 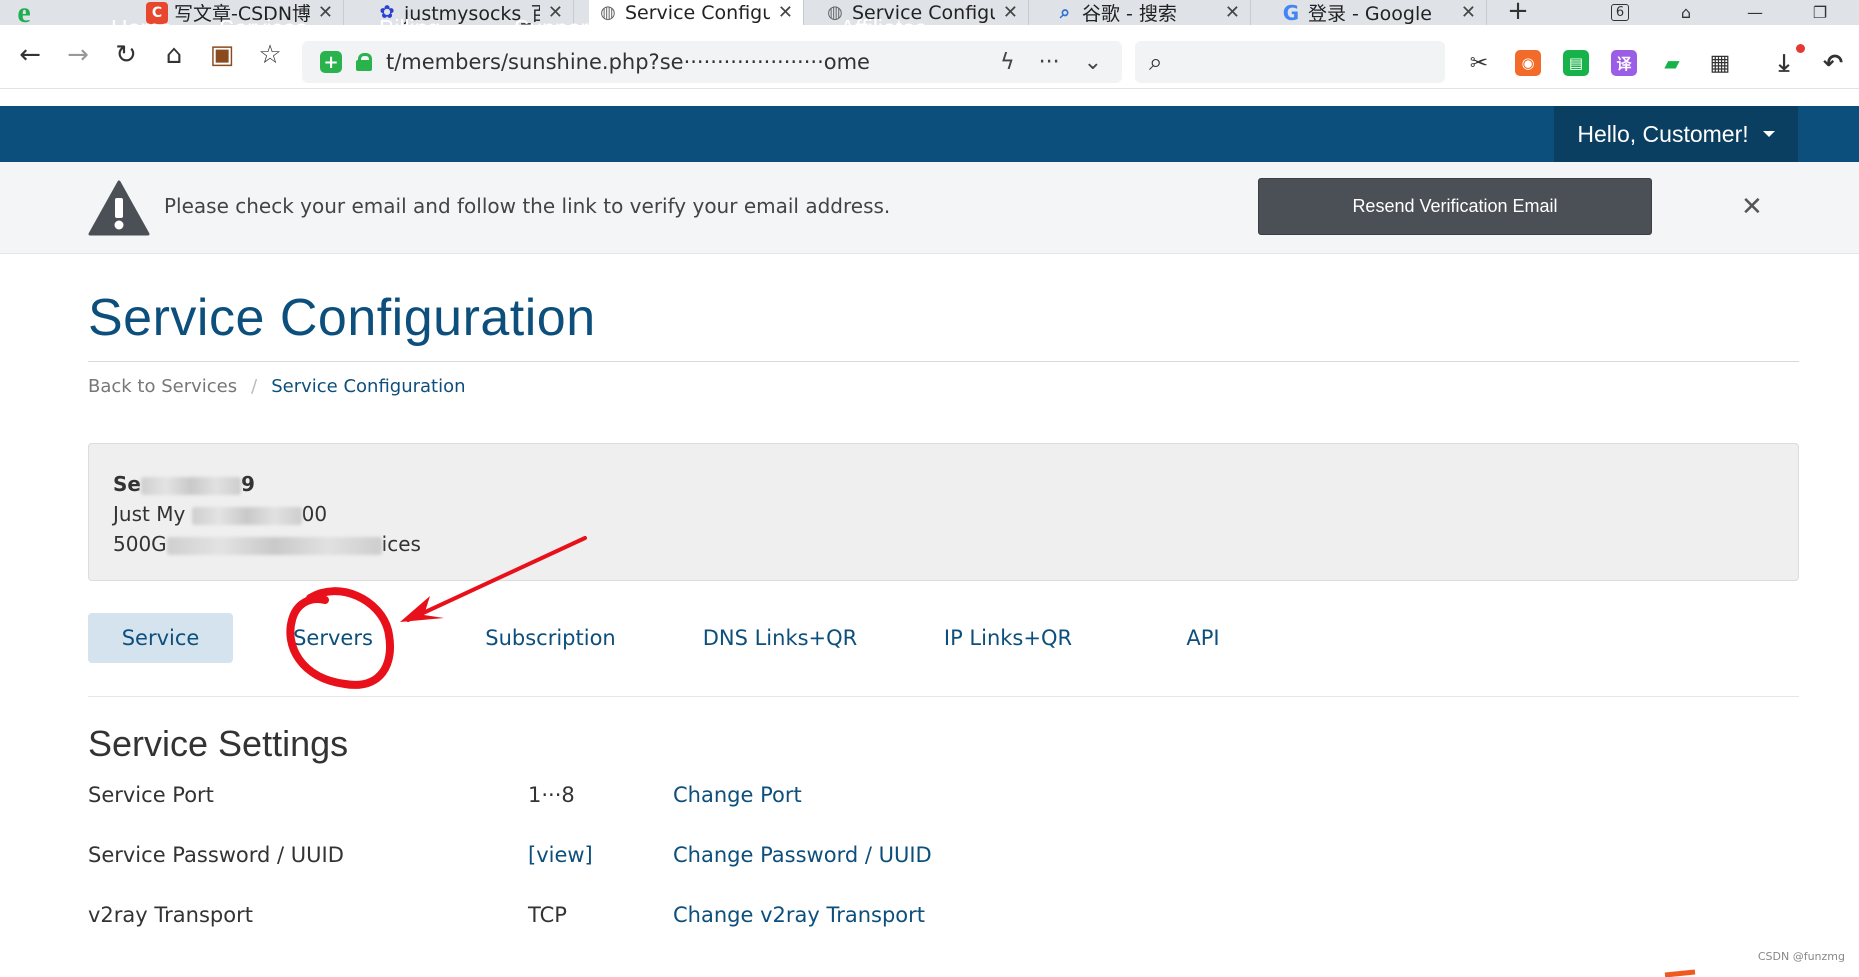 I want to click on tab-service: Service, so click(x=160, y=638).